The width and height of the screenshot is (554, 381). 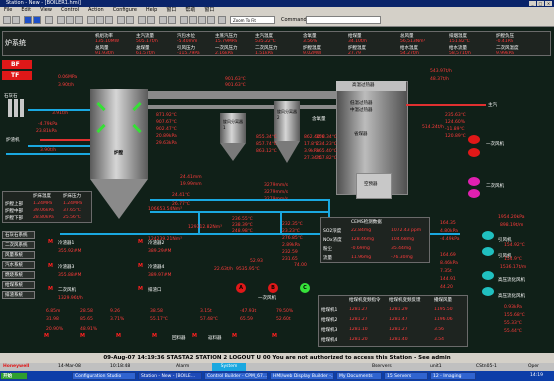 I want to click on close-button: ×, so click(x=548, y=3).